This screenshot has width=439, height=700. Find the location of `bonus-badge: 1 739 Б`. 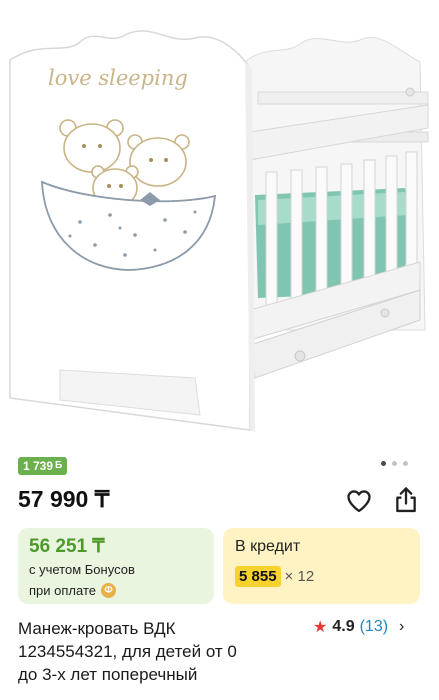

bonus-badge: 1 739 Б is located at coordinates (43, 466).